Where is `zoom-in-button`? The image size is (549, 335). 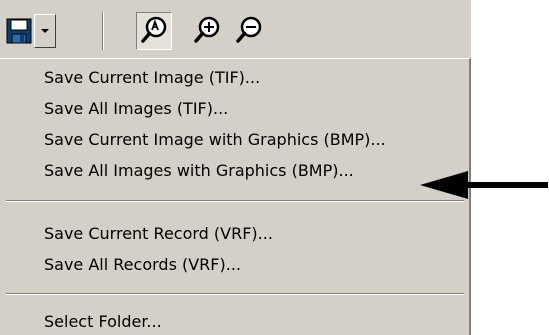 zoom-in-button is located at coordinates (207, 31).